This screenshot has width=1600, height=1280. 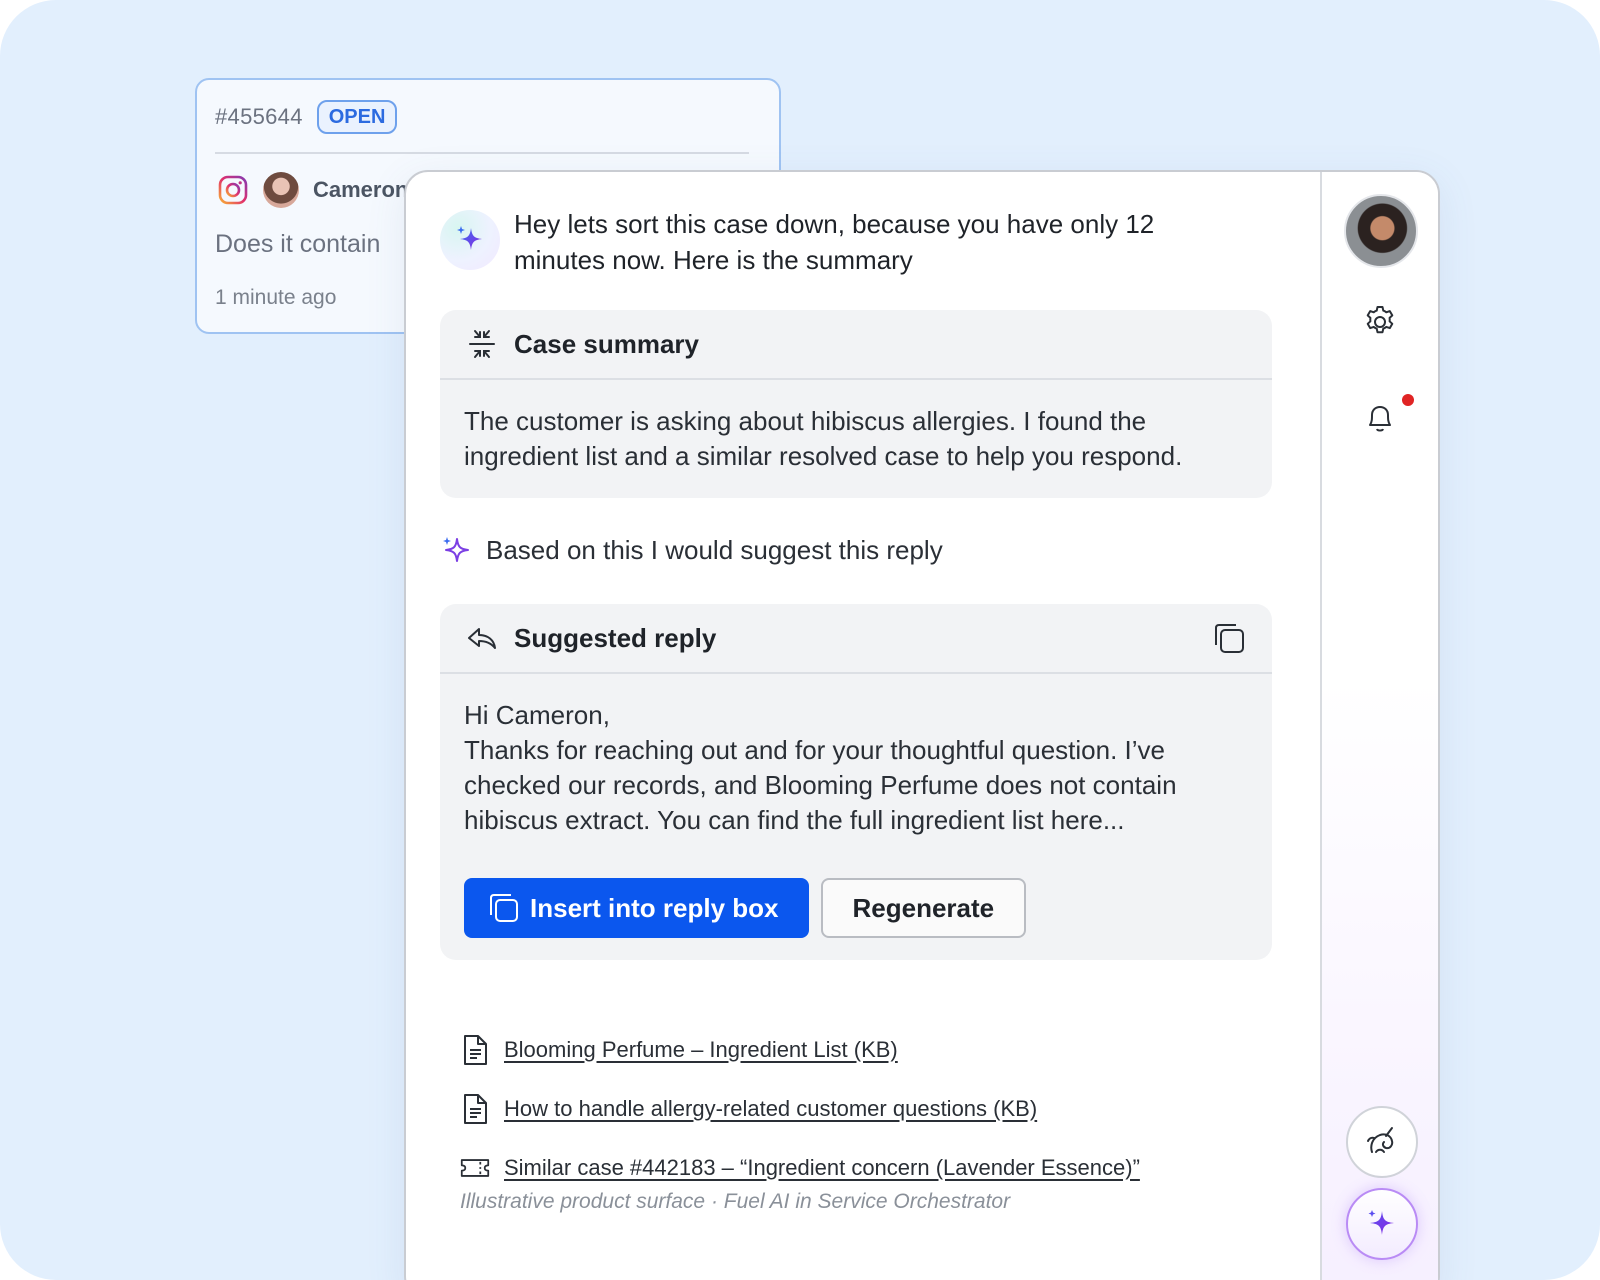 I want to click on reply-greeting-line: Hi Cameron,, so click(x=537, y=715).